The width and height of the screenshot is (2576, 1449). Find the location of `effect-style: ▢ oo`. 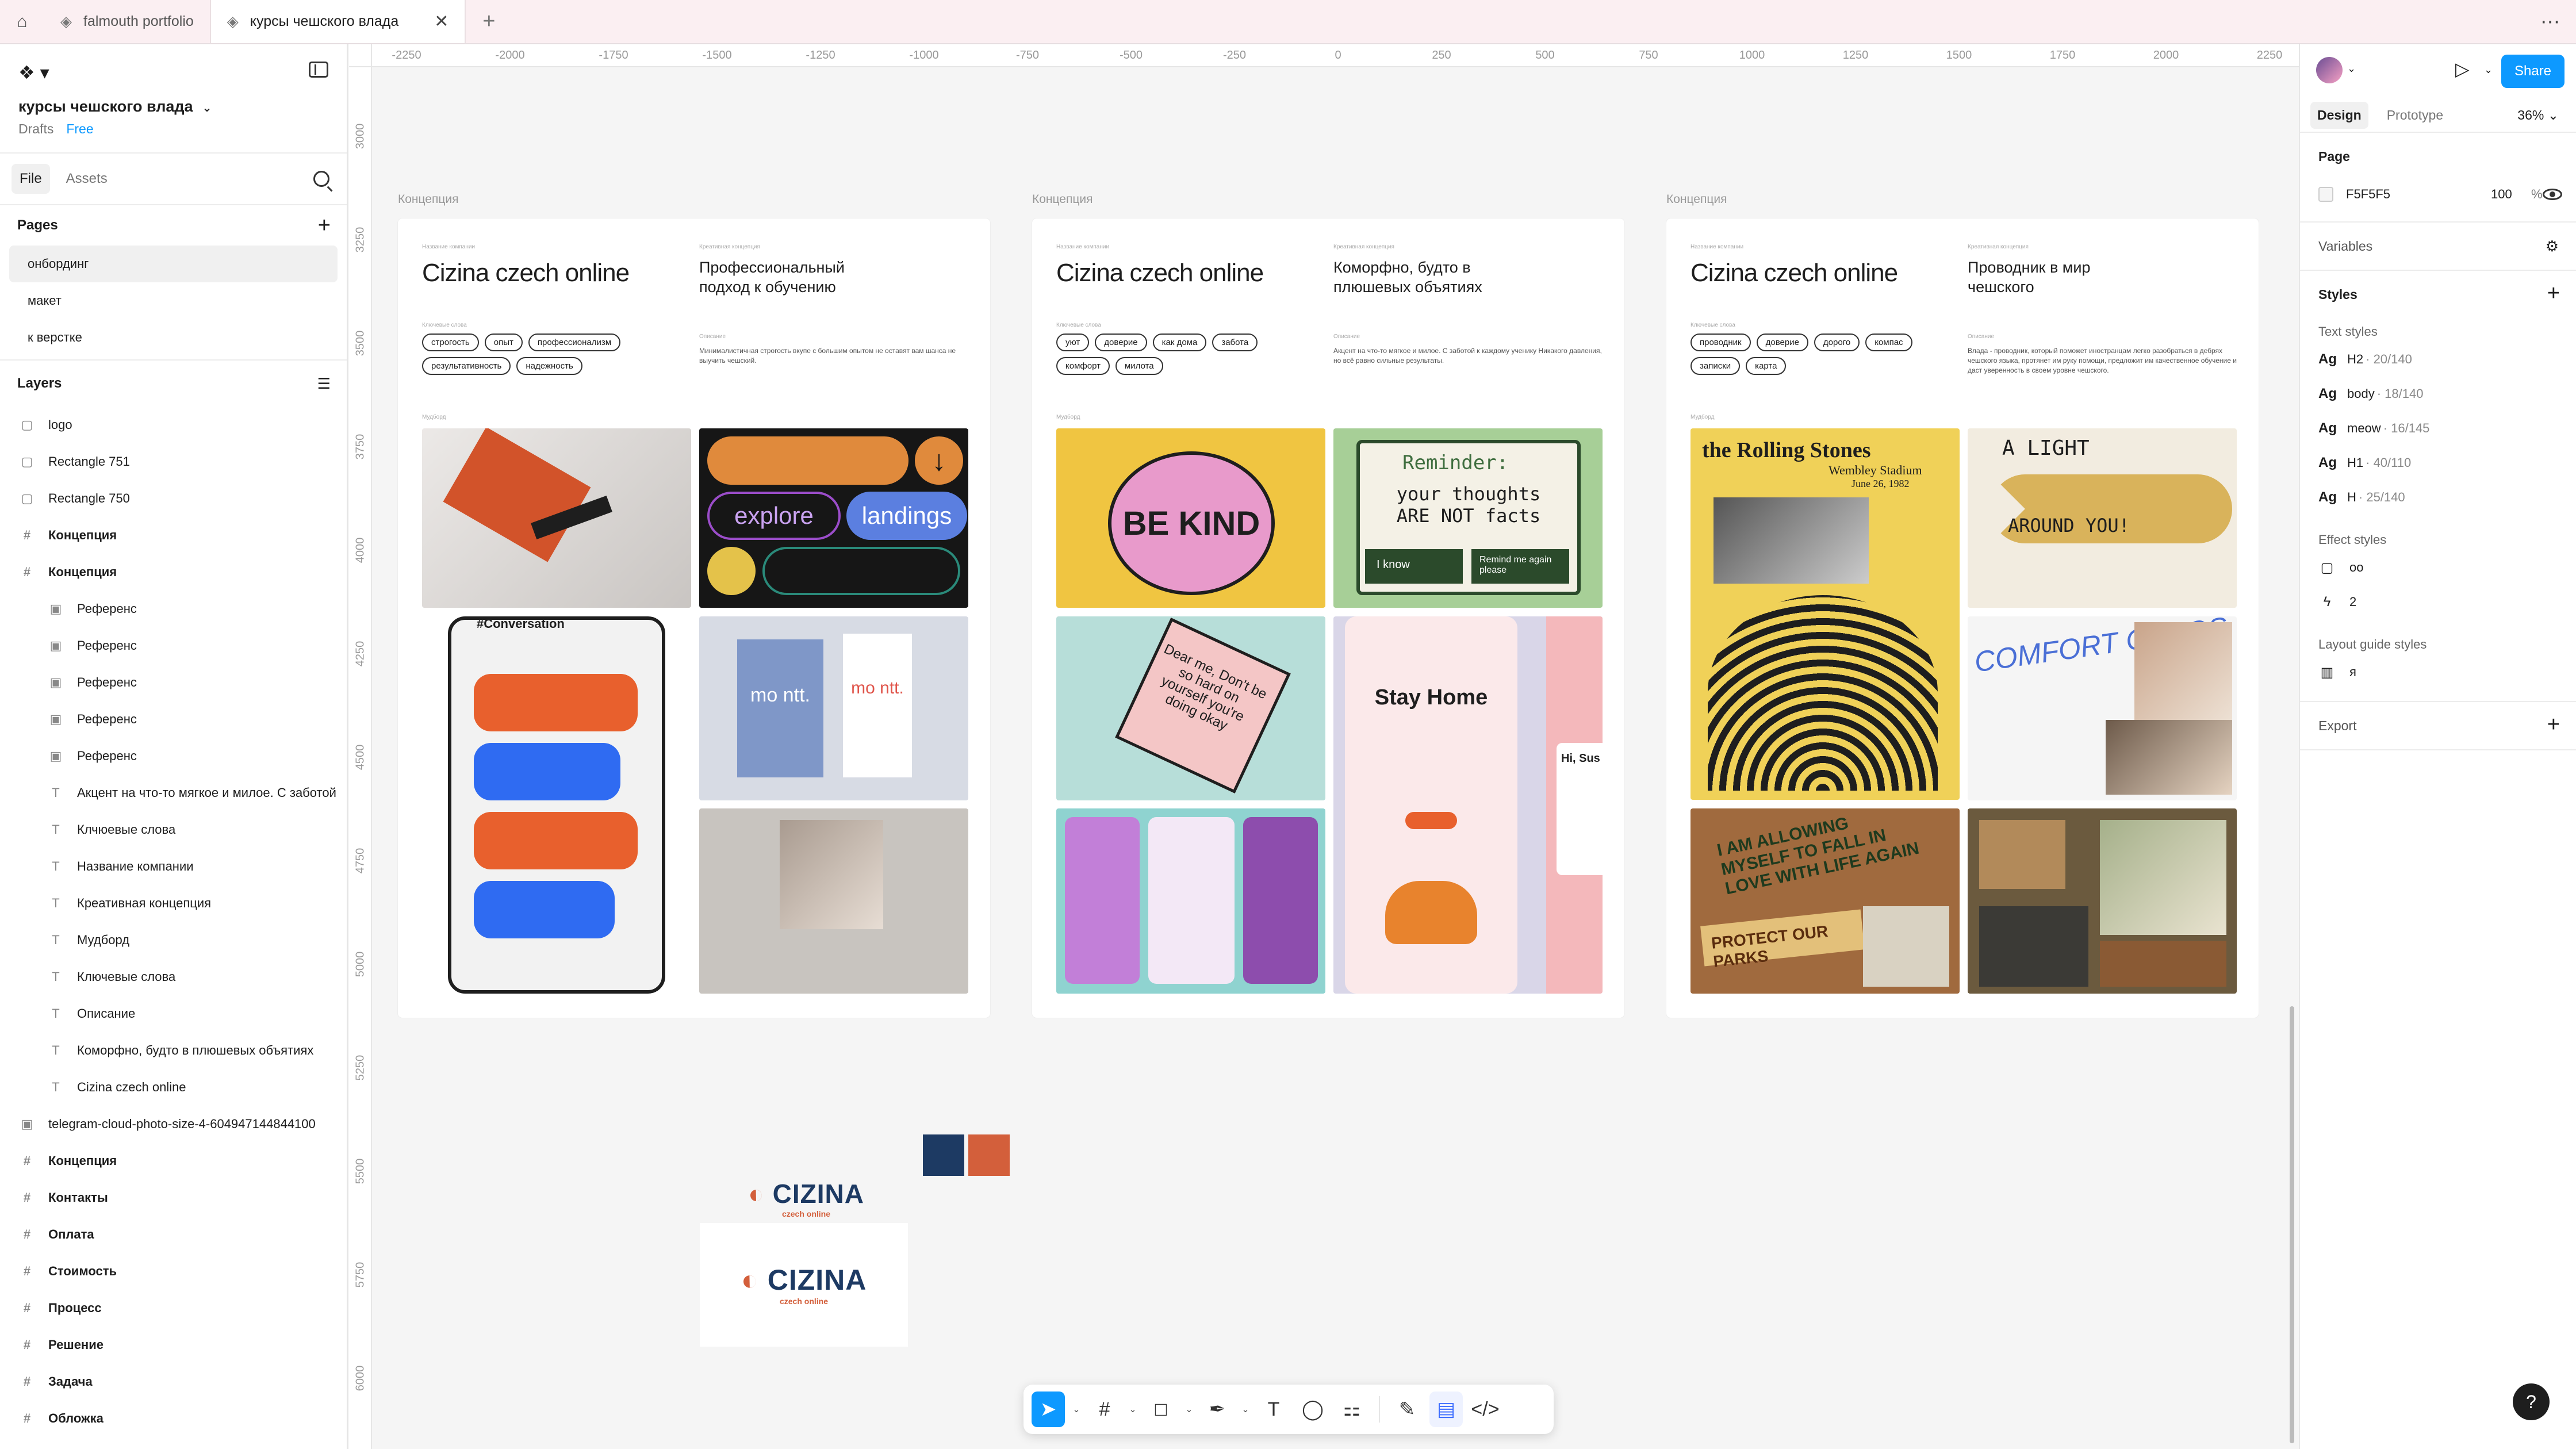

effect-style: ▢ oo is located at coordinates (2438, 567).